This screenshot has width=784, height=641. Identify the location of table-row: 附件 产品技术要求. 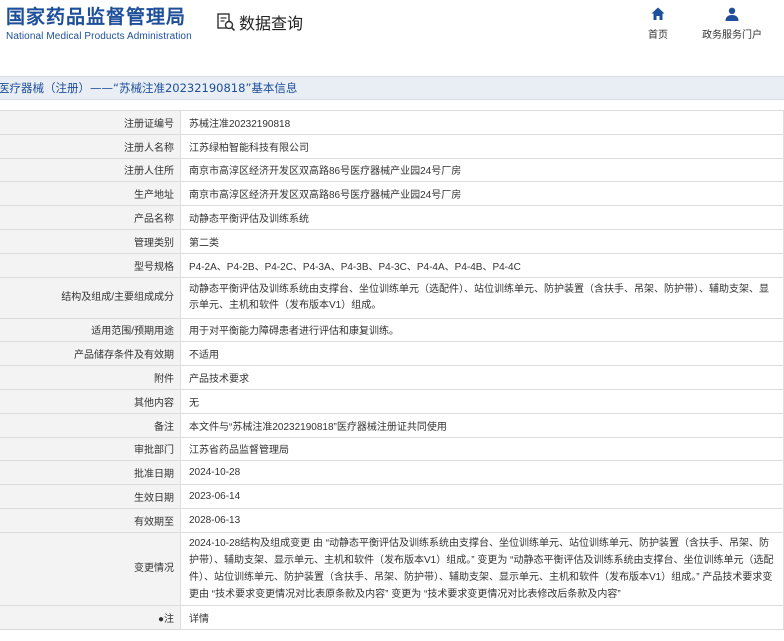
(392, 377).